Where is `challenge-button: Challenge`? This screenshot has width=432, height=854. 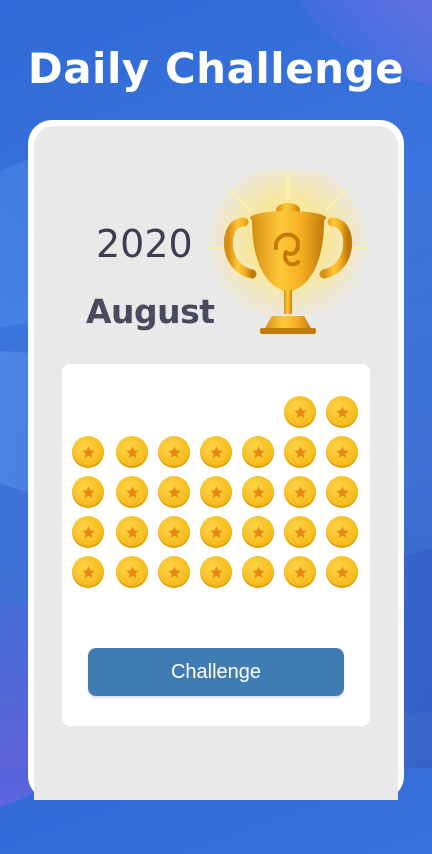 challenge-button: Challenge is located at coordinates (216, 672).